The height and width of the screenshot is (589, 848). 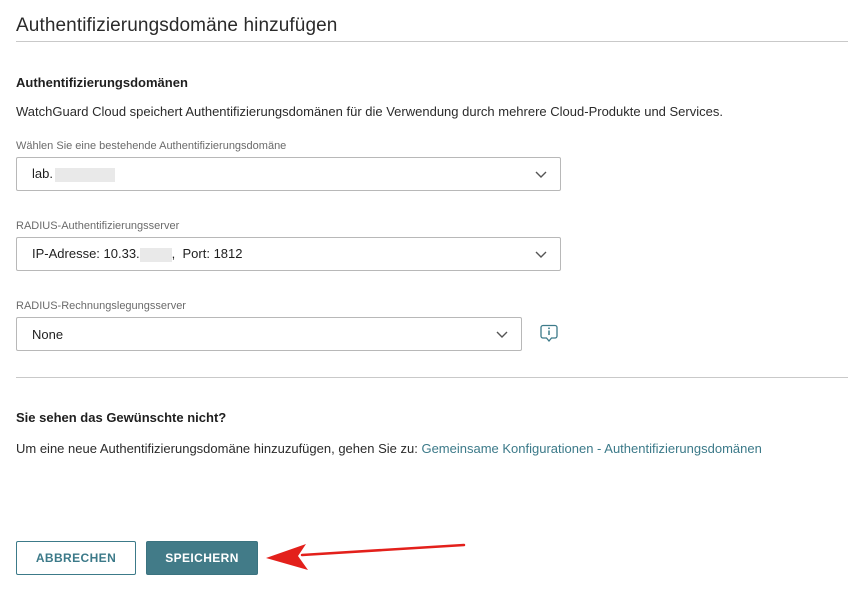 What do you see at coordinates (121, 417) in the screenshot?
I see `help-section-heading: Sie sehen das Gewünschte nicht?` at bounding box center [121, 417].